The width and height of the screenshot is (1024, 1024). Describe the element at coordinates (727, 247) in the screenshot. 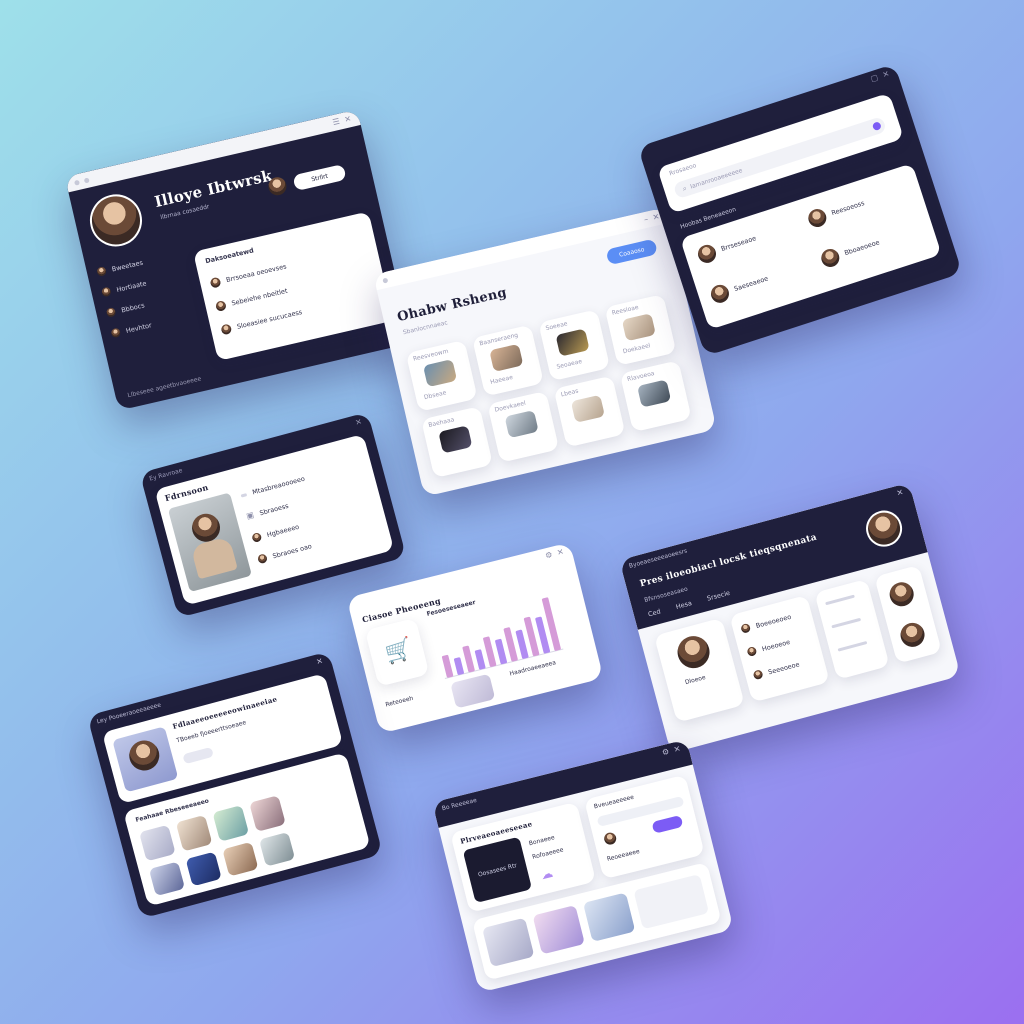

I see `person-card: Brrseseaoe` at that location.